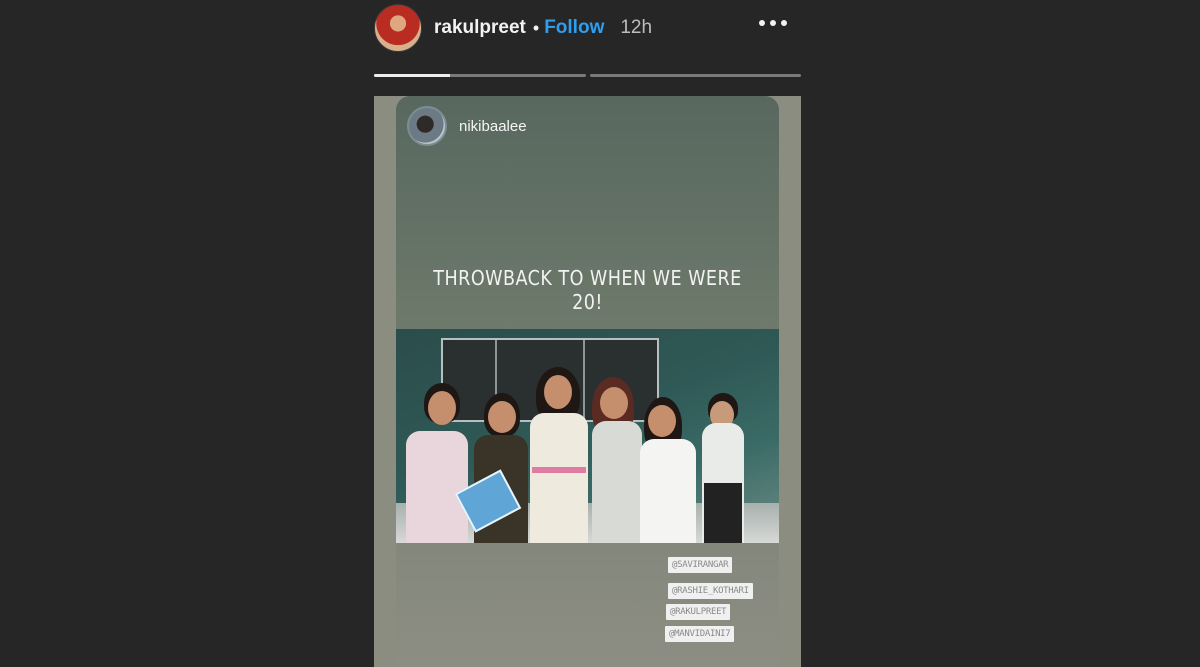  I want to click on shared-post-username: nikibaalee, so click(493, 126).